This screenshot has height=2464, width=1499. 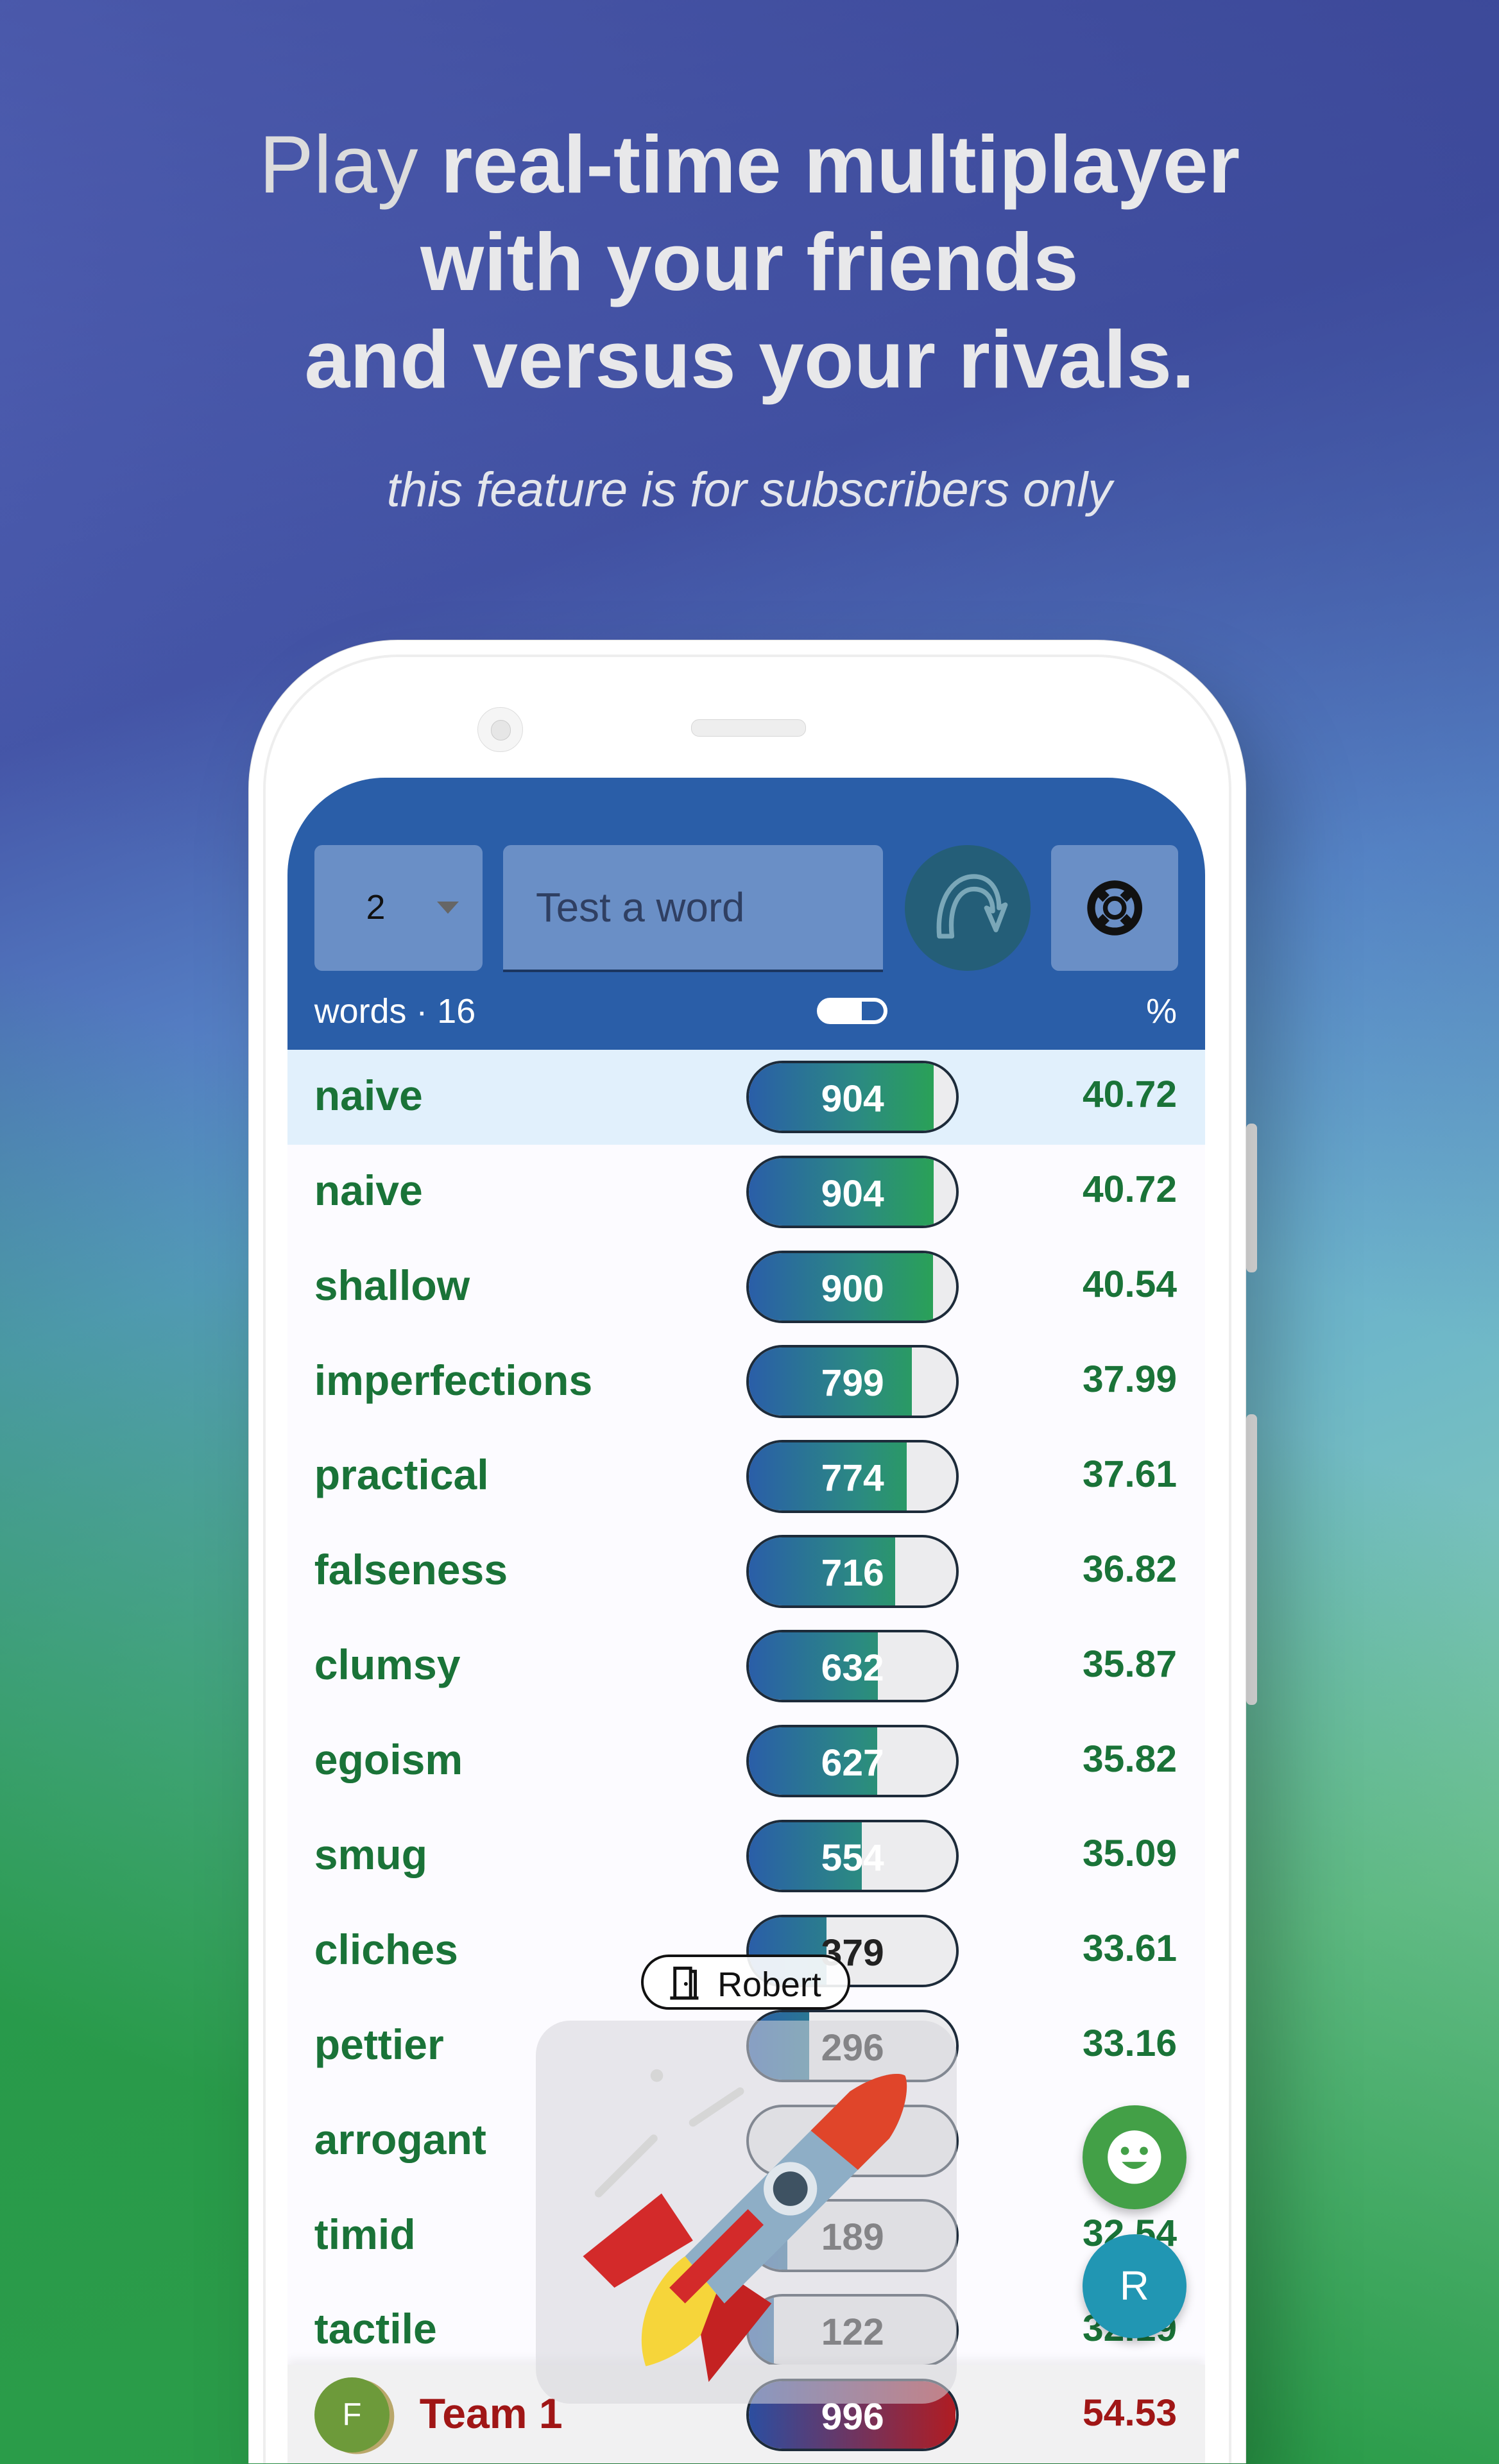 I want to click on rocket-animation-overlay, so click(x=746, y=2212).